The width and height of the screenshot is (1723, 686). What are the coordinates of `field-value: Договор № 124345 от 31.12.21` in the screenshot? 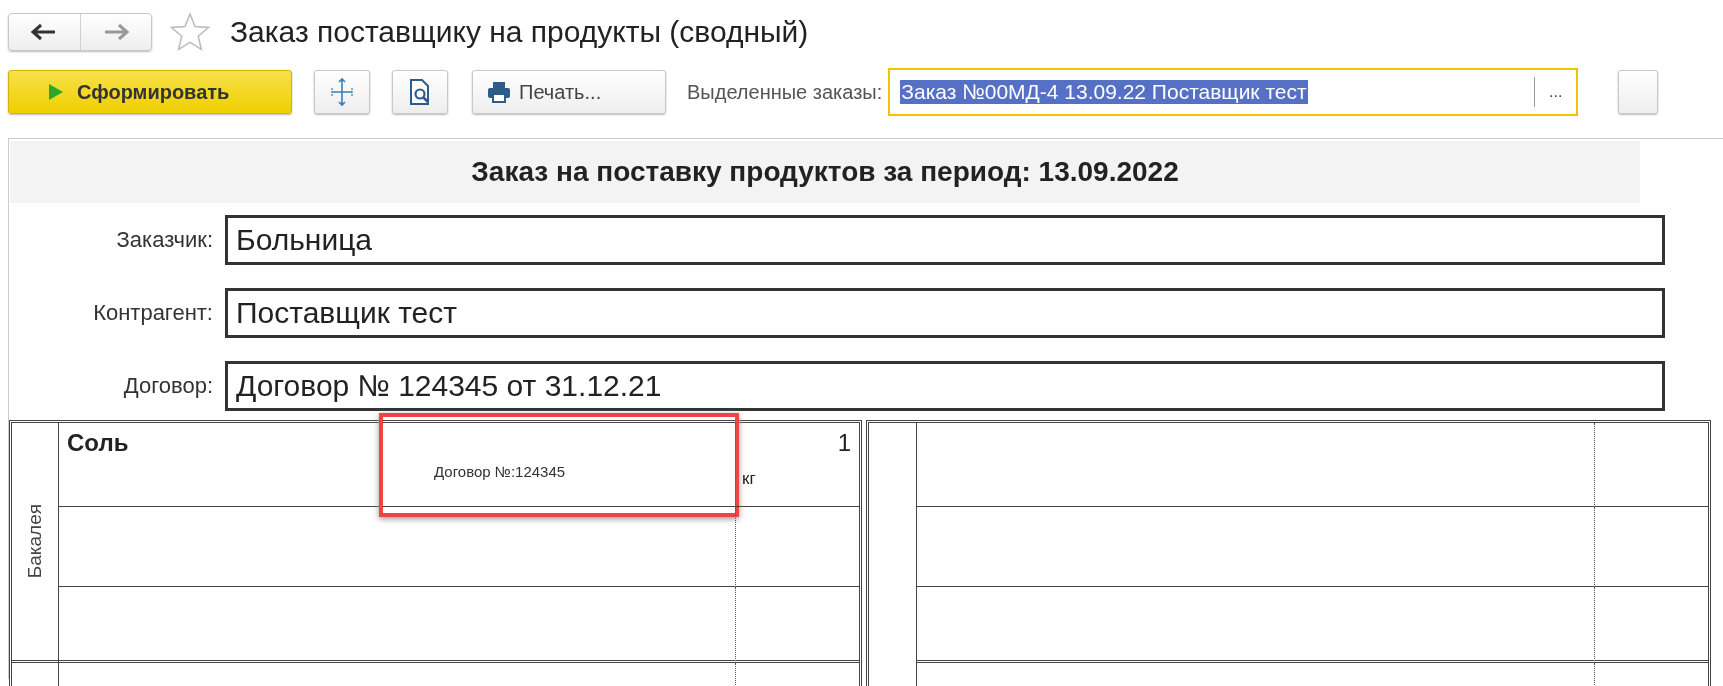 It's located at (945, 385).